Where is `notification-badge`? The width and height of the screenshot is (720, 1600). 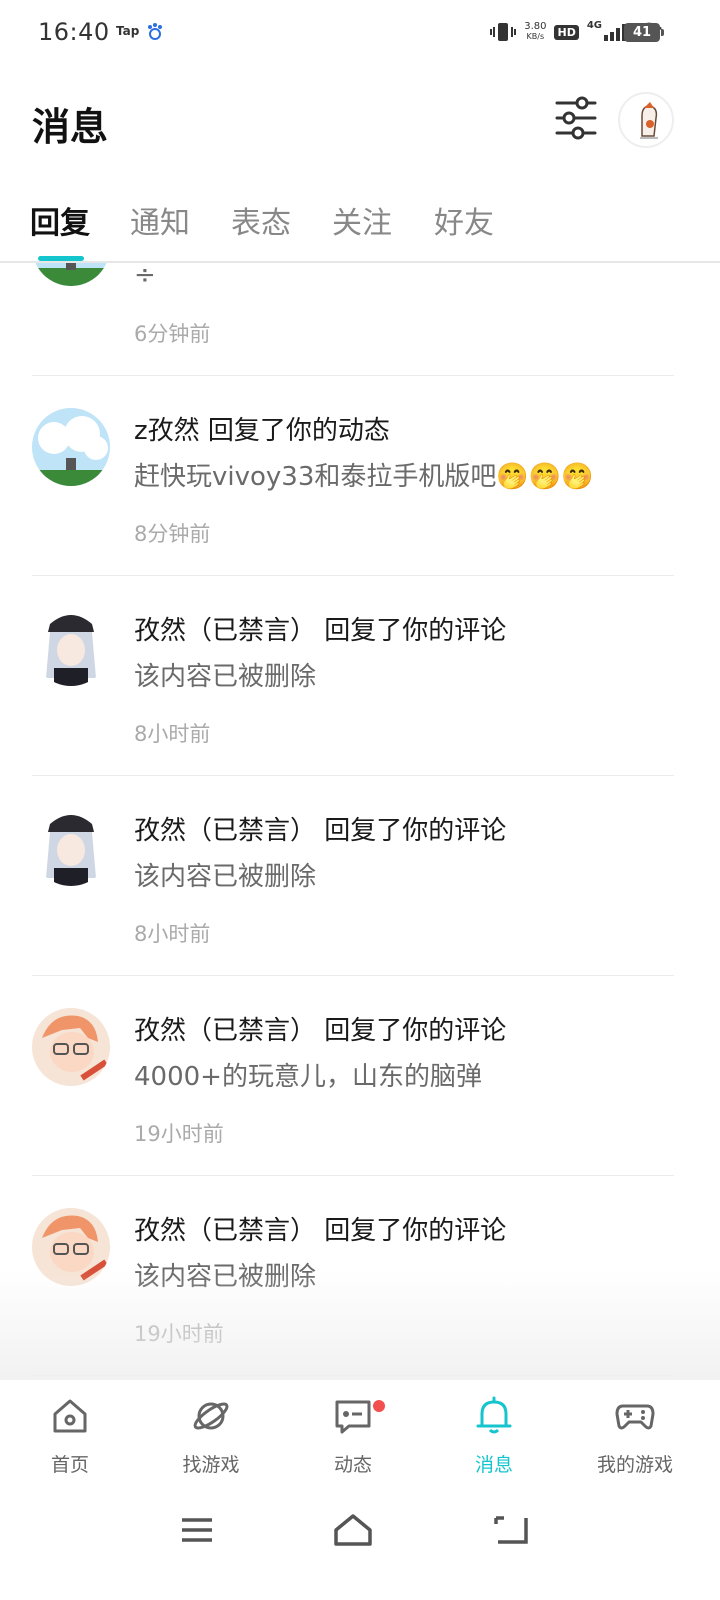 notification-badge is located at coordinates (379, 1406).